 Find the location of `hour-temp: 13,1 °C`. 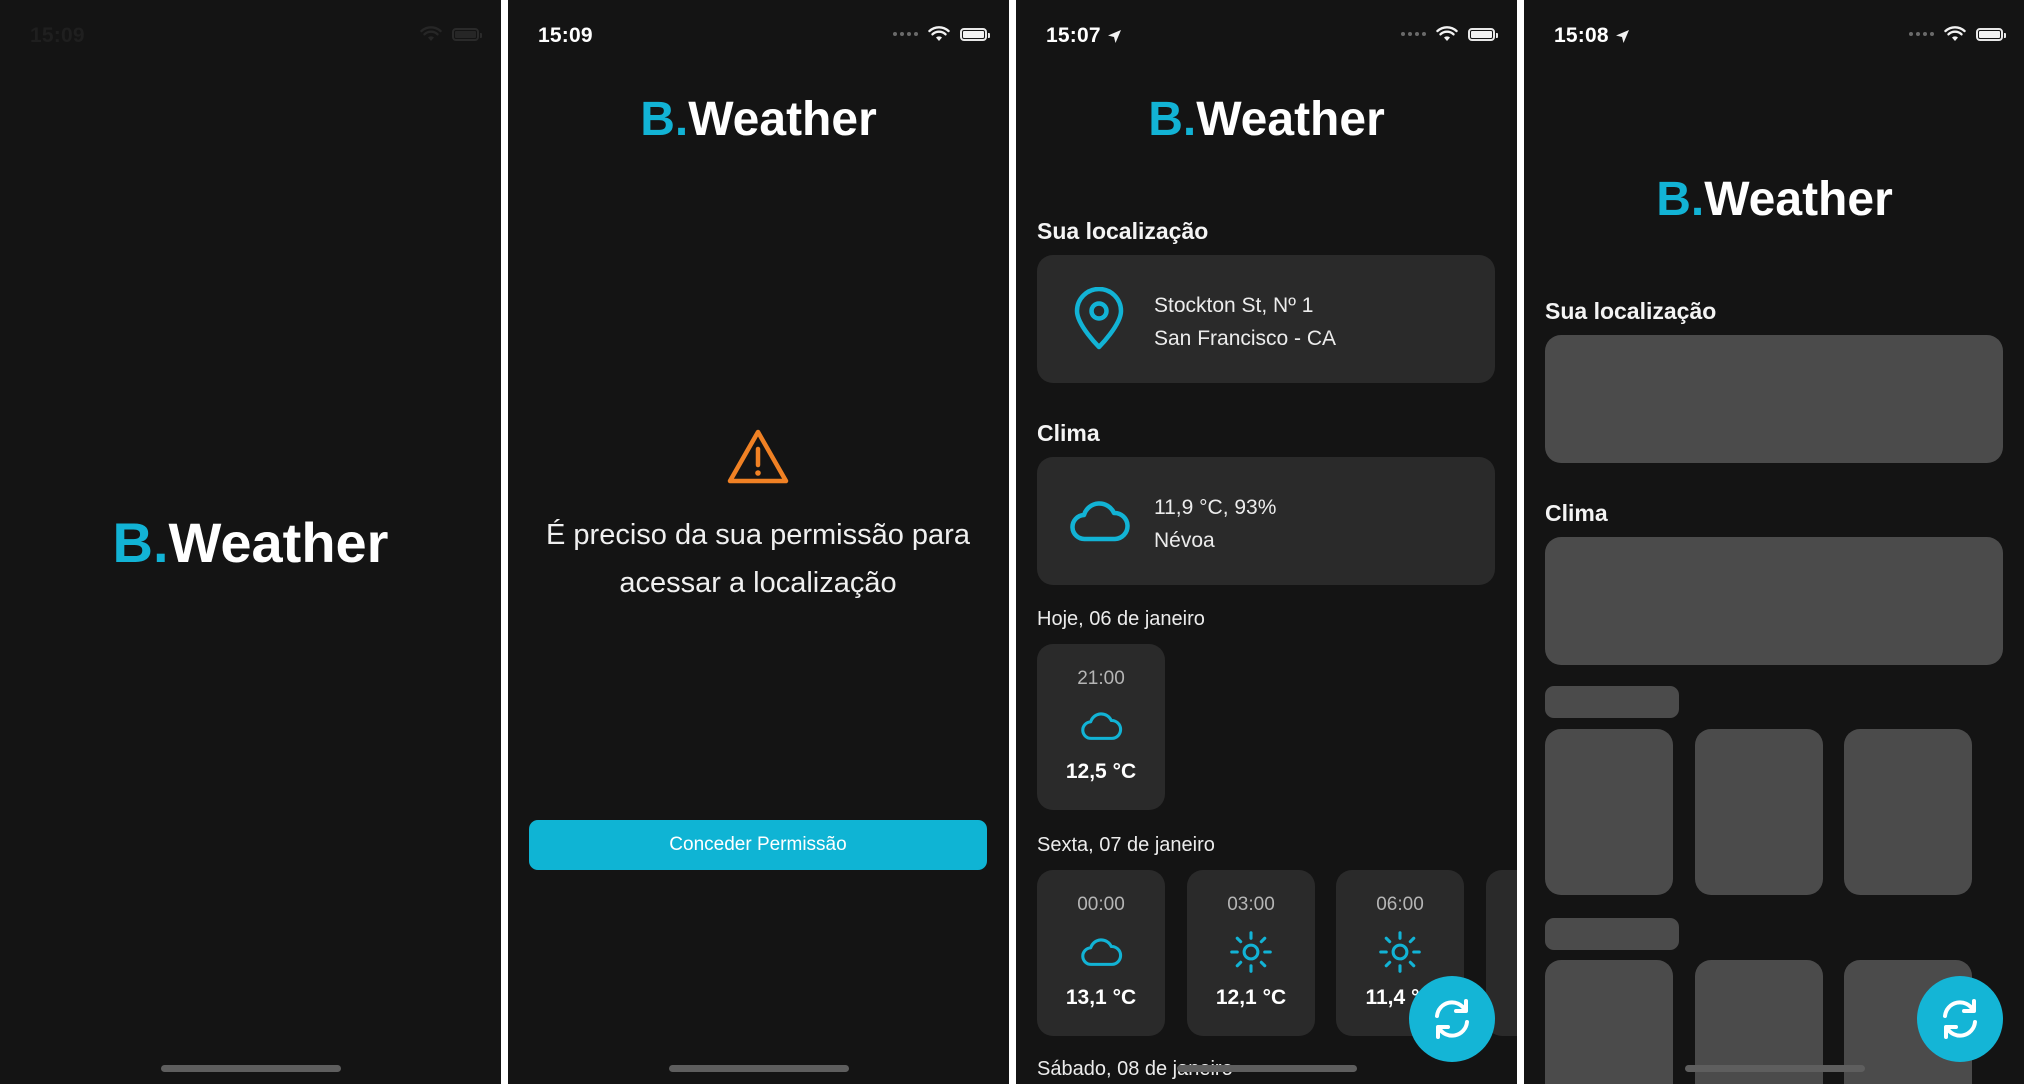

hour-temp: 13,1 °C is located at coordinates (1101, 997).